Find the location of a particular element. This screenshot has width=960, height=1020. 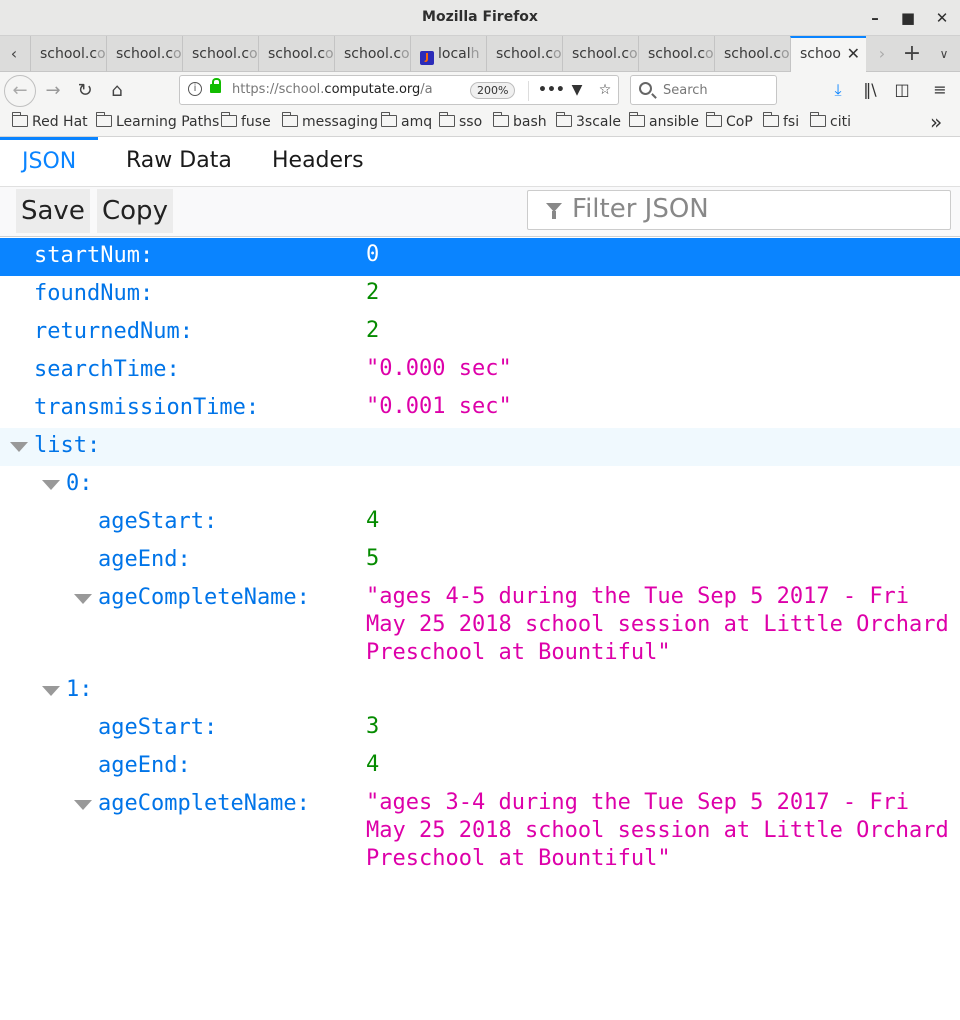

json-value: 0 is located at coordinates (373, 254).